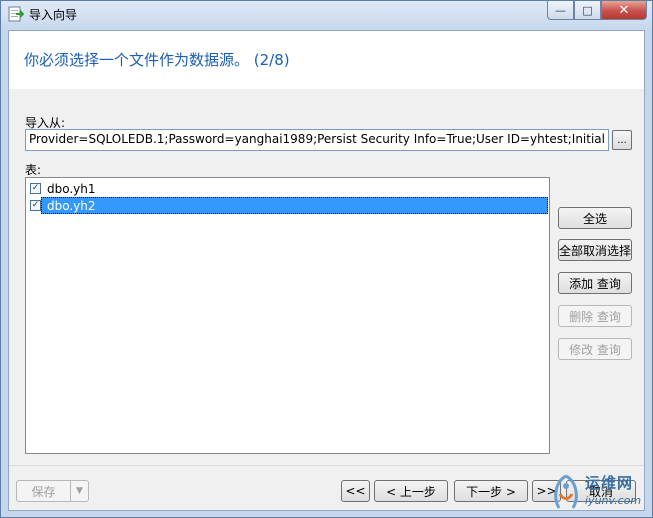 The height and width of the screenshot is (518, 653). What do you see at coordinates (33, 170) in the screenshot?
I see `tables-label: 表:` at bounding box center [33, 170].